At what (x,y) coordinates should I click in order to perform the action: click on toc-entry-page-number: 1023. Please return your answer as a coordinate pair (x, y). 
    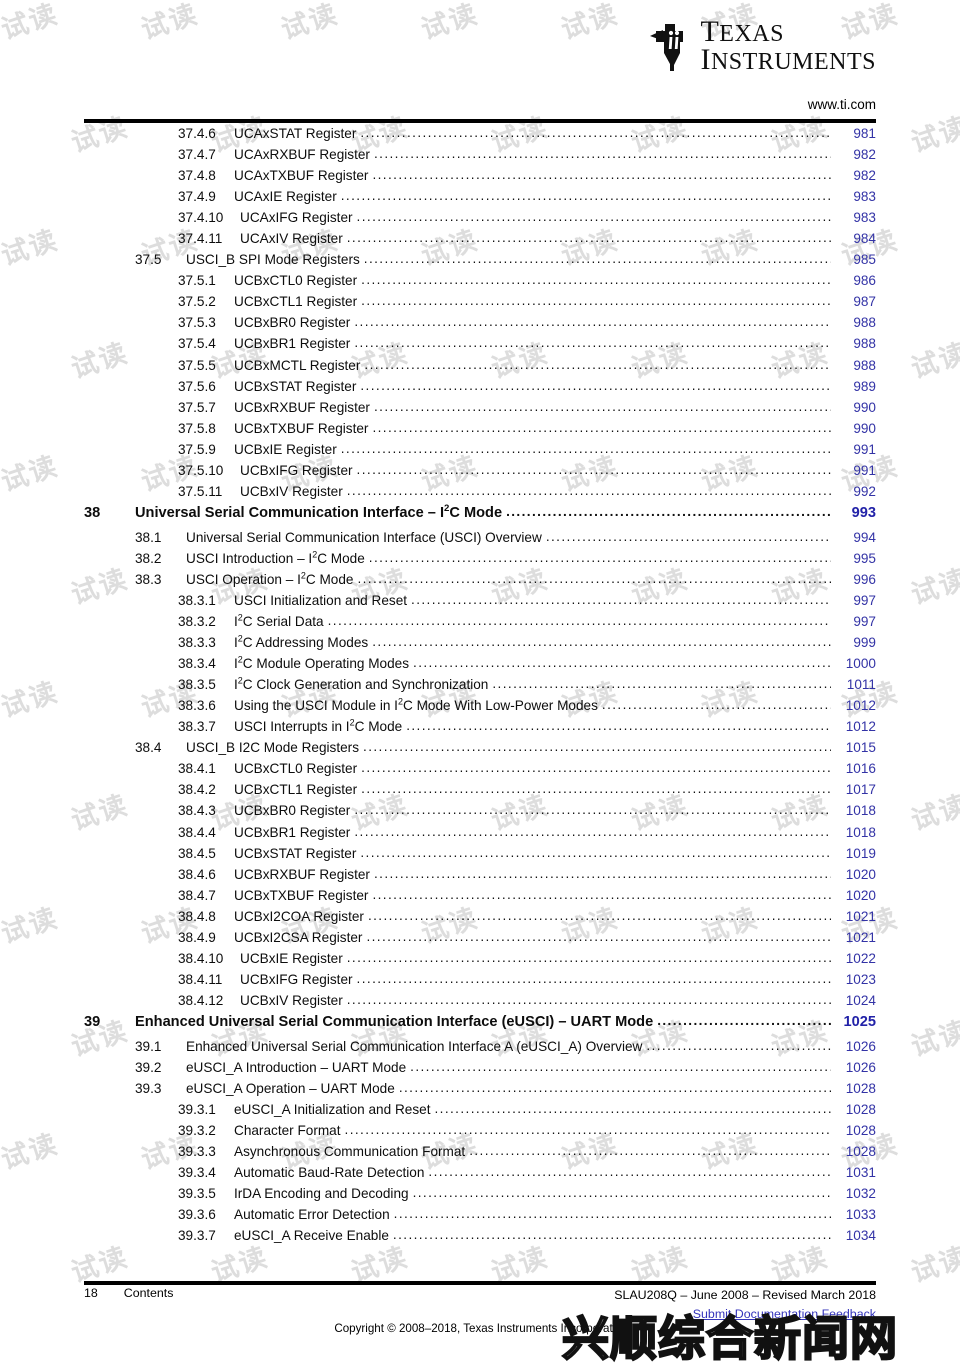
    Looking at the image, I should click on (855, 979).